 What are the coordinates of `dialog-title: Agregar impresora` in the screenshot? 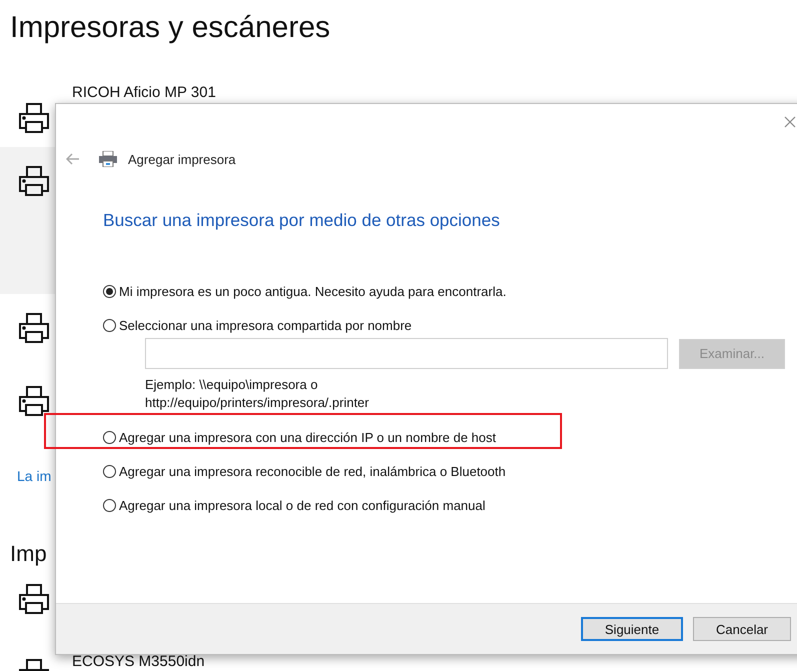 It's located at (182, 159).